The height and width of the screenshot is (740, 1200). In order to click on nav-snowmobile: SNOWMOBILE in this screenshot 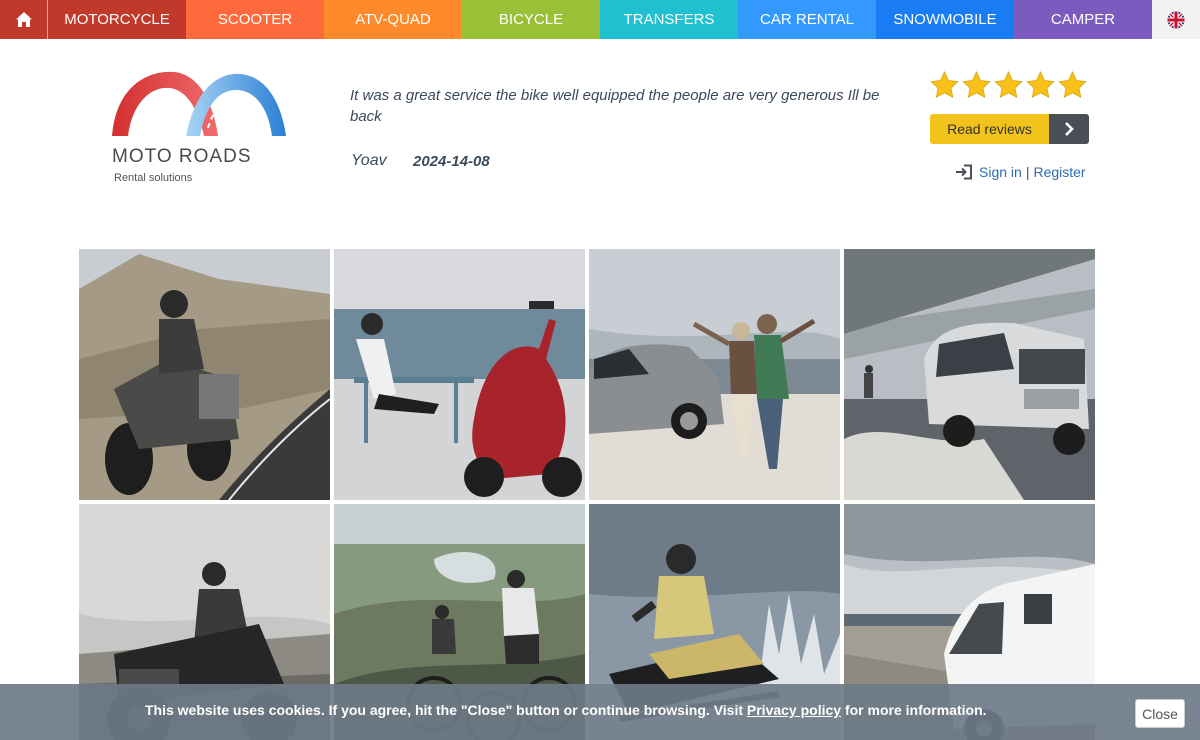, I will do `click(945, 19)`.